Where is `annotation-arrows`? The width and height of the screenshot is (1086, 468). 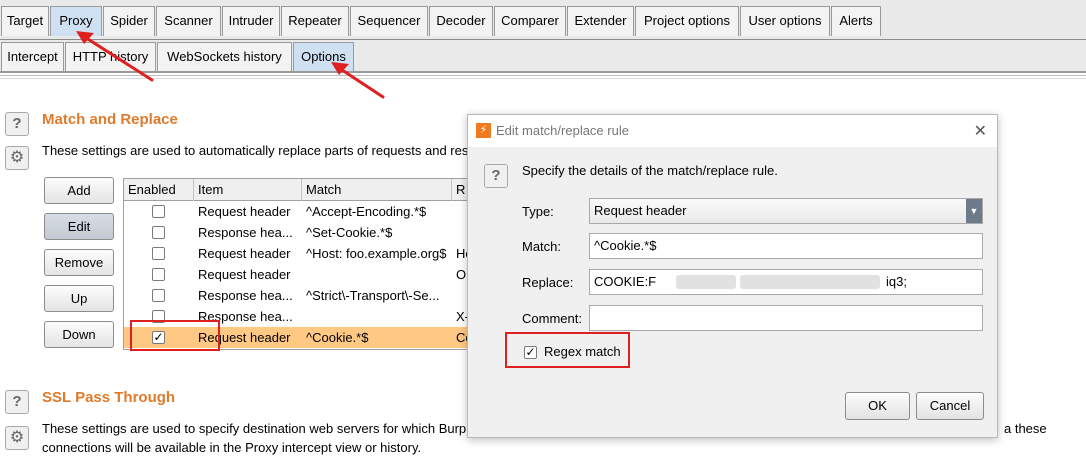
annotation-arrows is located at coordinates (230, 65).